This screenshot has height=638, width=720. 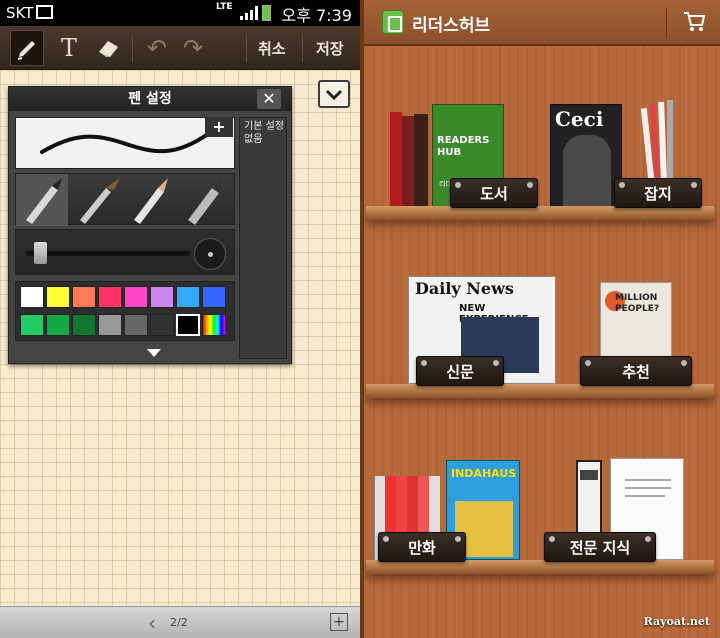 What do you see at coordinates (264, 133) in the screenshot?
I see `preset-empty-text: 기본 설정 없음` at bounding box center [264, 133].